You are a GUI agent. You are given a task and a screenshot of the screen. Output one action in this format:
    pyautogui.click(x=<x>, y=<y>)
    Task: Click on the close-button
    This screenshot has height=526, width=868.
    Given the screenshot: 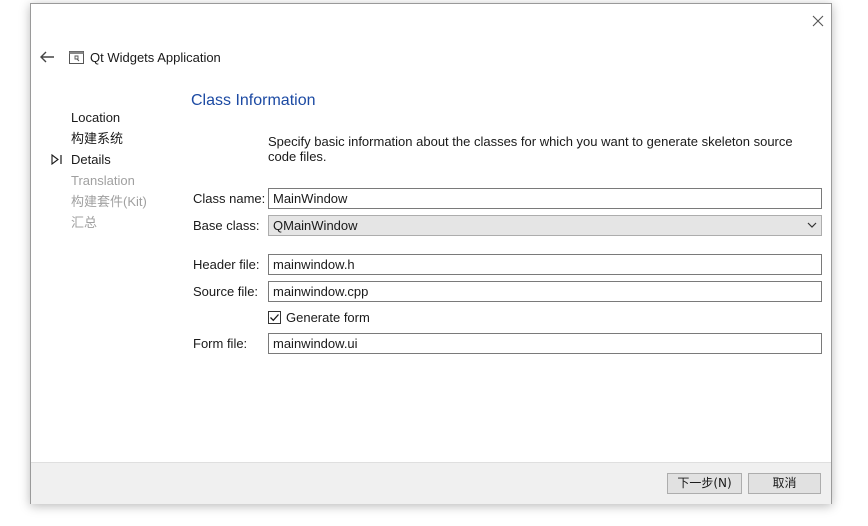 What is the action you would take?
    pyautogui.click(x=818, y=21)
    